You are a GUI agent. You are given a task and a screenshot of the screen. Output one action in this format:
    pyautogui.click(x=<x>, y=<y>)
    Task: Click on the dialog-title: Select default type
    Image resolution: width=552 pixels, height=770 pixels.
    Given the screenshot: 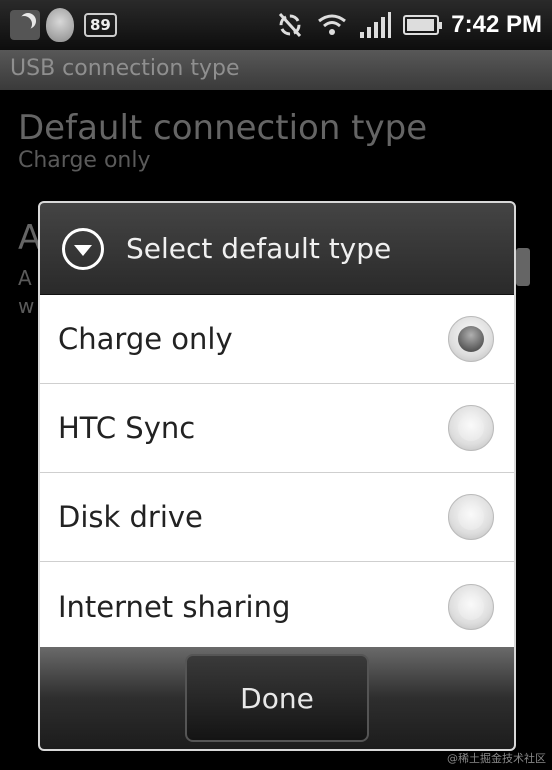 What is the action you would take?
    pyautogui.click(x=259, y=248)
    